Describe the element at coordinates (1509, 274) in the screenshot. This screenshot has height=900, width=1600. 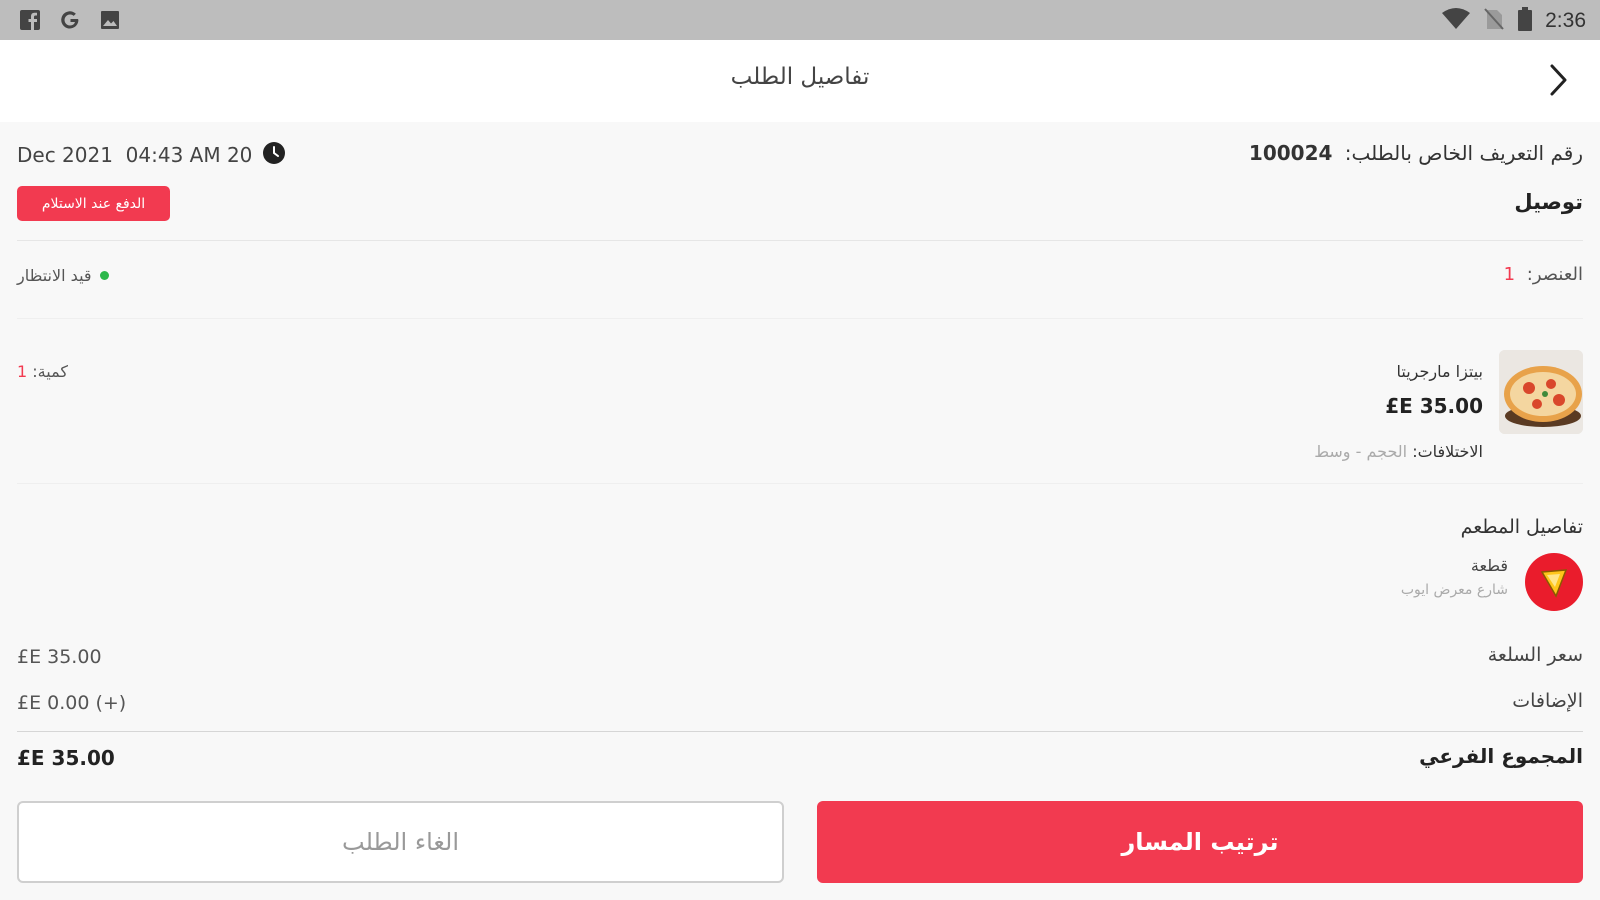
I see `items-value: 1` at that location.